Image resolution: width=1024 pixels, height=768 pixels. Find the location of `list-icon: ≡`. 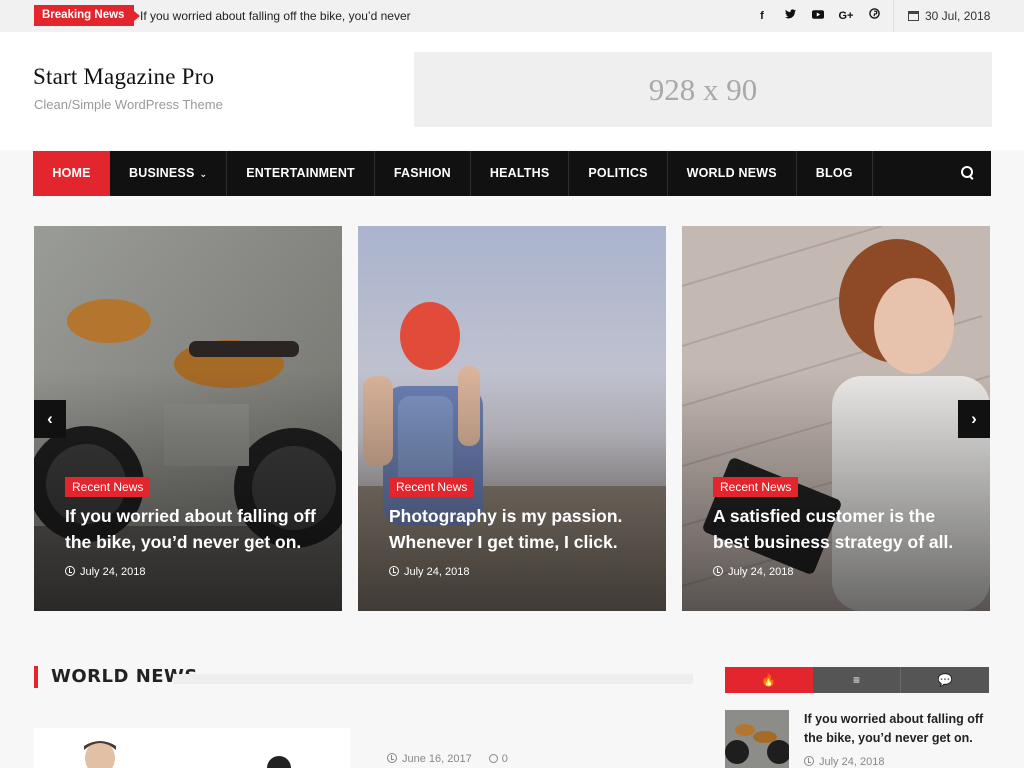

list-icon: ≡ is located at coordinates (857, 680).